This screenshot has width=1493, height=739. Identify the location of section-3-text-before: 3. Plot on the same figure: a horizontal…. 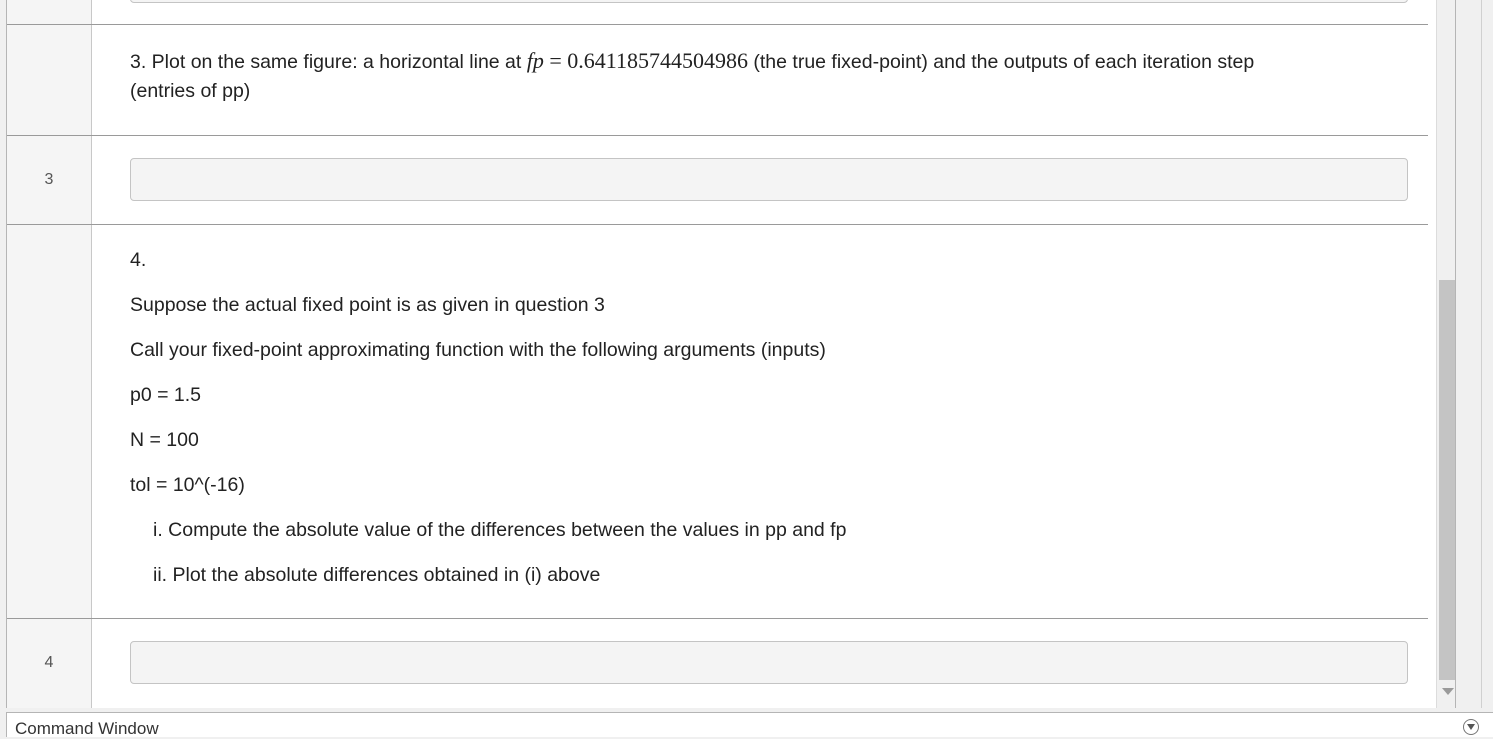
(326, 62).